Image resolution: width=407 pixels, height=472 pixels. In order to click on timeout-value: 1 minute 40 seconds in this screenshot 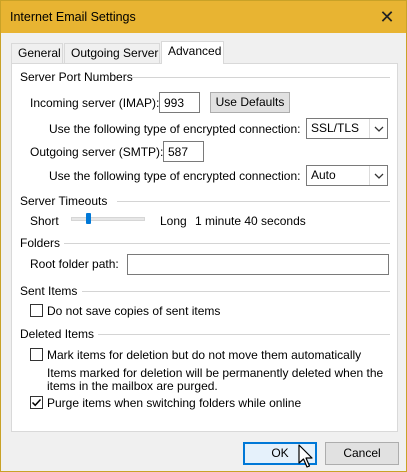, I will do `click(250, 221)`.